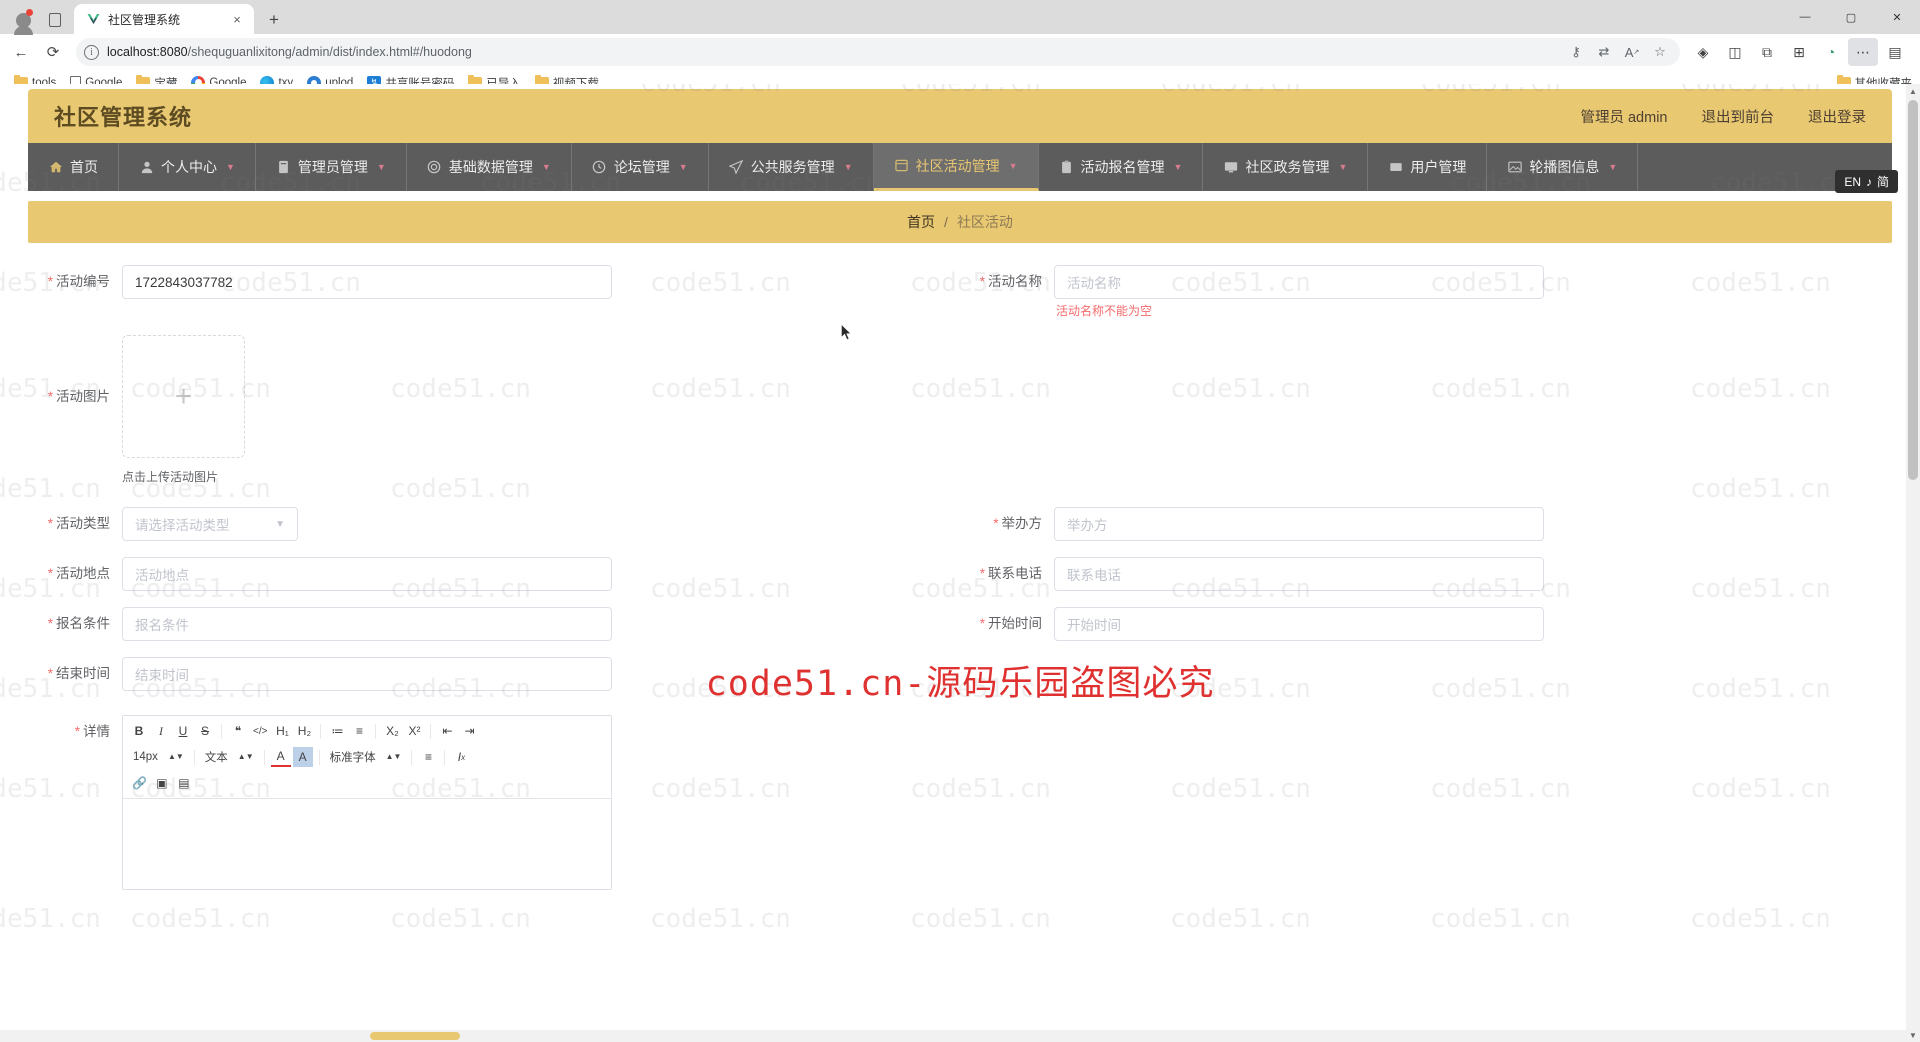 The width and height of the screenshot is (1920, 1042). Describe the element at coordinates (1913, 563) in the screenshot. I see `vertical-scrollbar: ▲ ▼` at that location.